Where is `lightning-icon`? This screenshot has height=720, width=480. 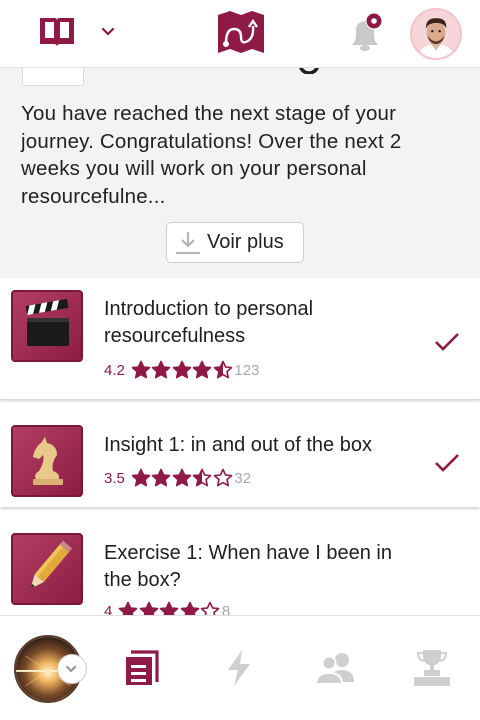
lightning-icon is located at coordinates (239, 668).